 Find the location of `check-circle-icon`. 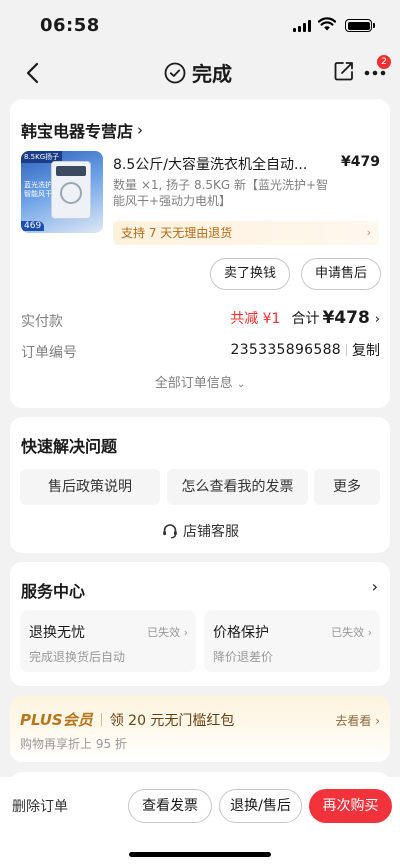

check-circle-icon is located at coordinates (175, 72).